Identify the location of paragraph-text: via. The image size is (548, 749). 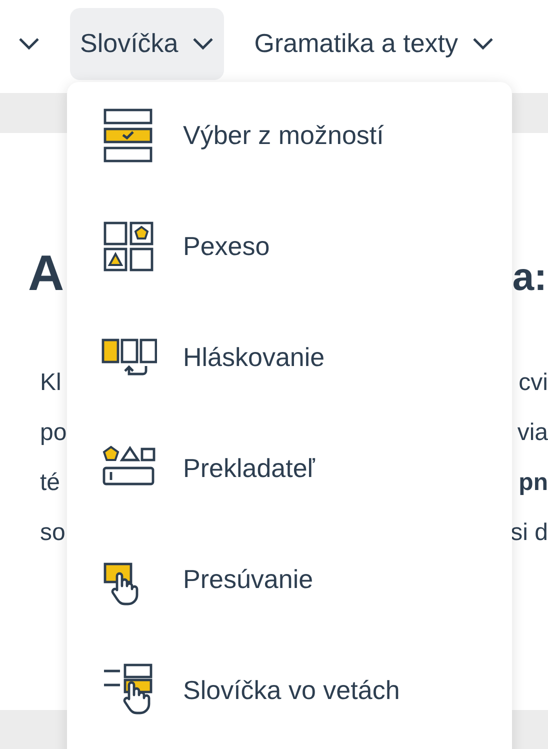
(532, 433).